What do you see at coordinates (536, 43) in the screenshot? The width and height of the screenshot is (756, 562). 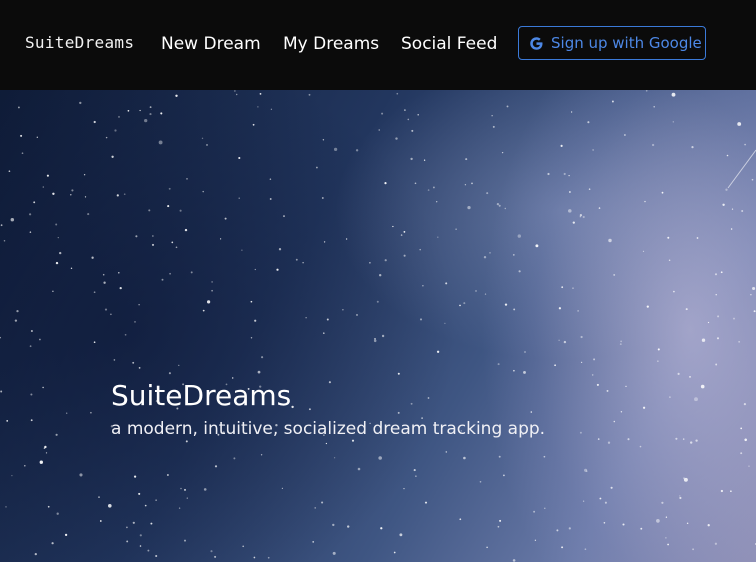 I see `google-icon` at bounding box center [536, 43].